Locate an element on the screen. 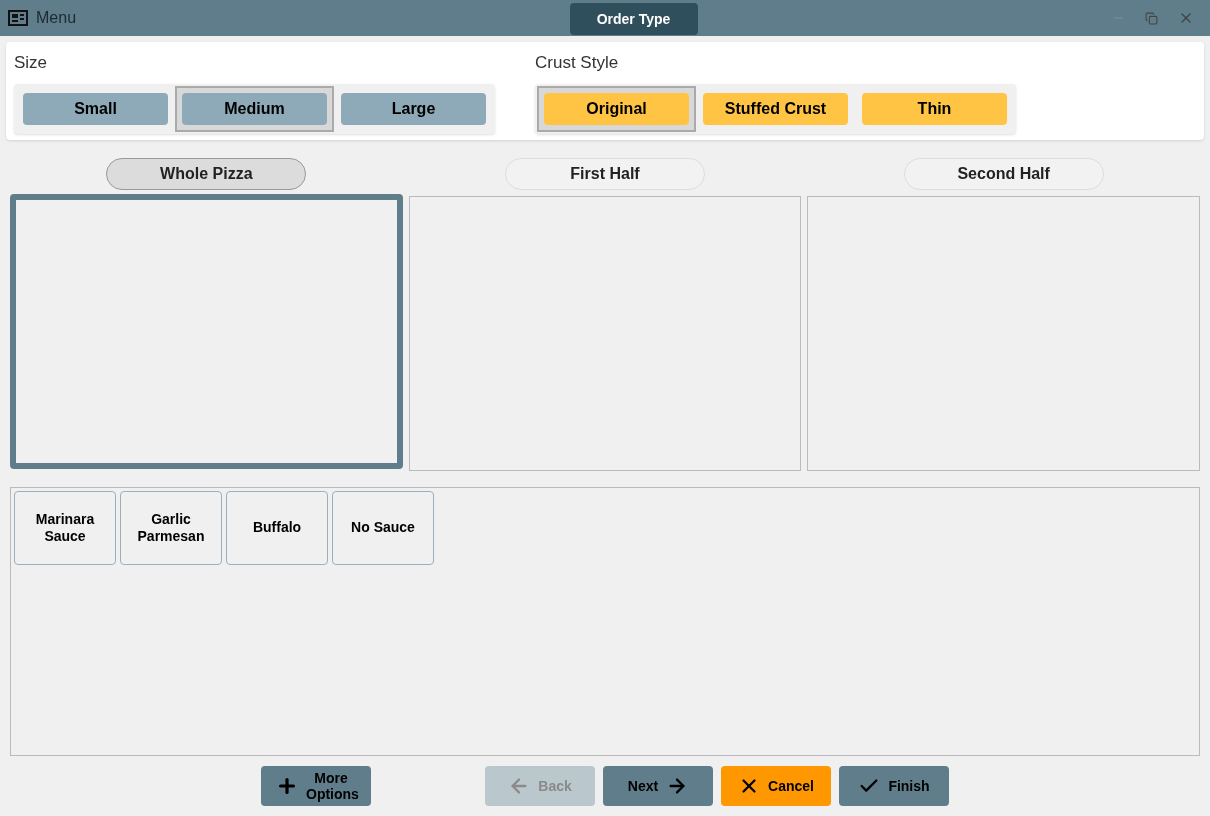  finish-button: Finish is located at coordinates (894, 785).